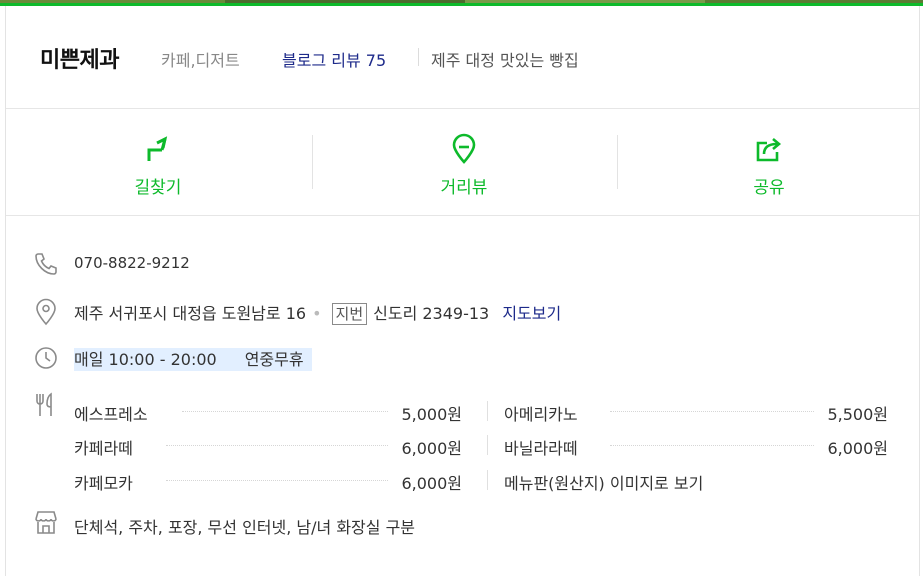  Describe the element at coordinates (103, 483) in the screenshot. I see `menu-item-name: 카페모카` at that location.